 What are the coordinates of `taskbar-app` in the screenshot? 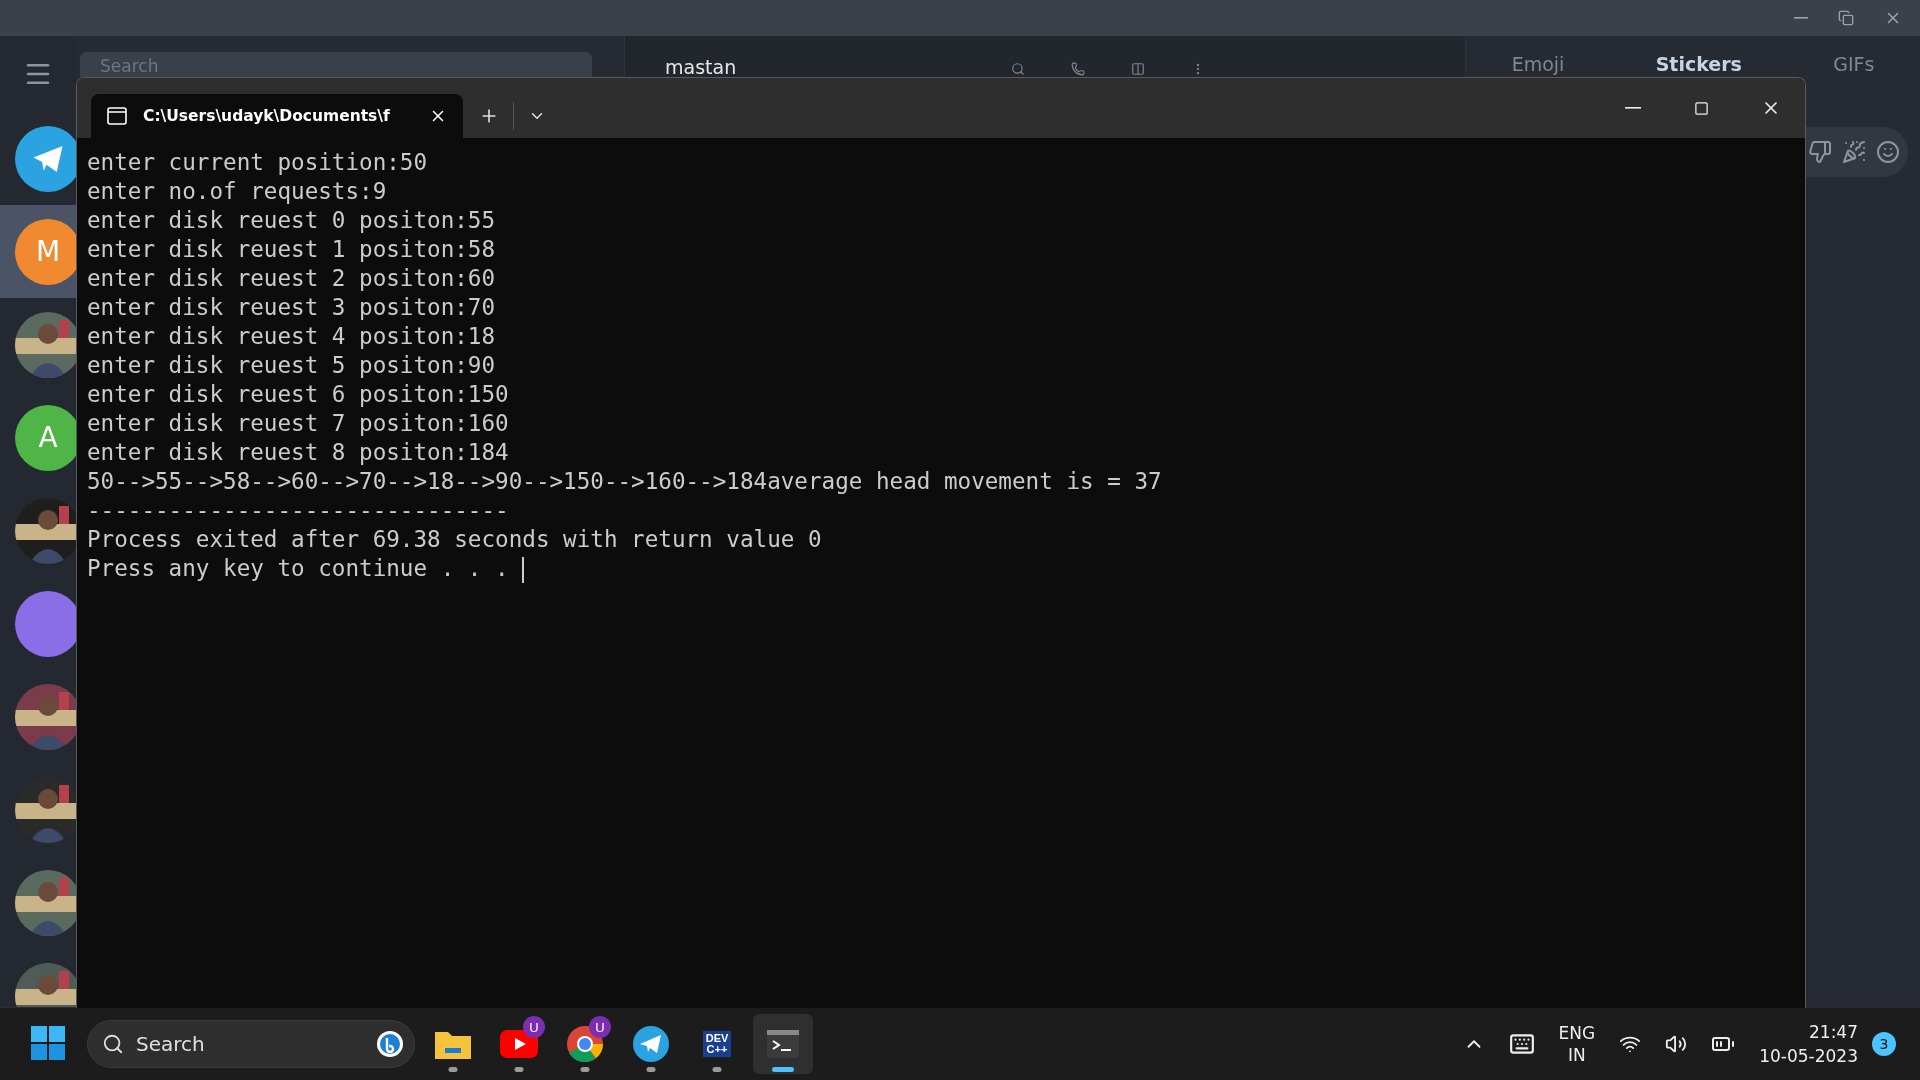 It's located at (783, 1044).